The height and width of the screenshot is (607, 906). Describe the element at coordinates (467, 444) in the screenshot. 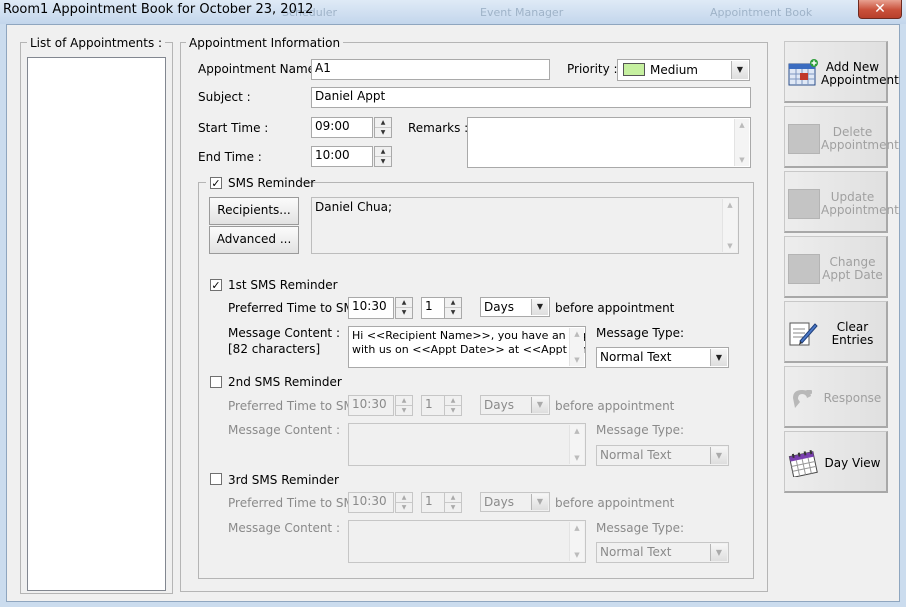

I see `reminder2-content-textarea: ▲ ▼` at that location.